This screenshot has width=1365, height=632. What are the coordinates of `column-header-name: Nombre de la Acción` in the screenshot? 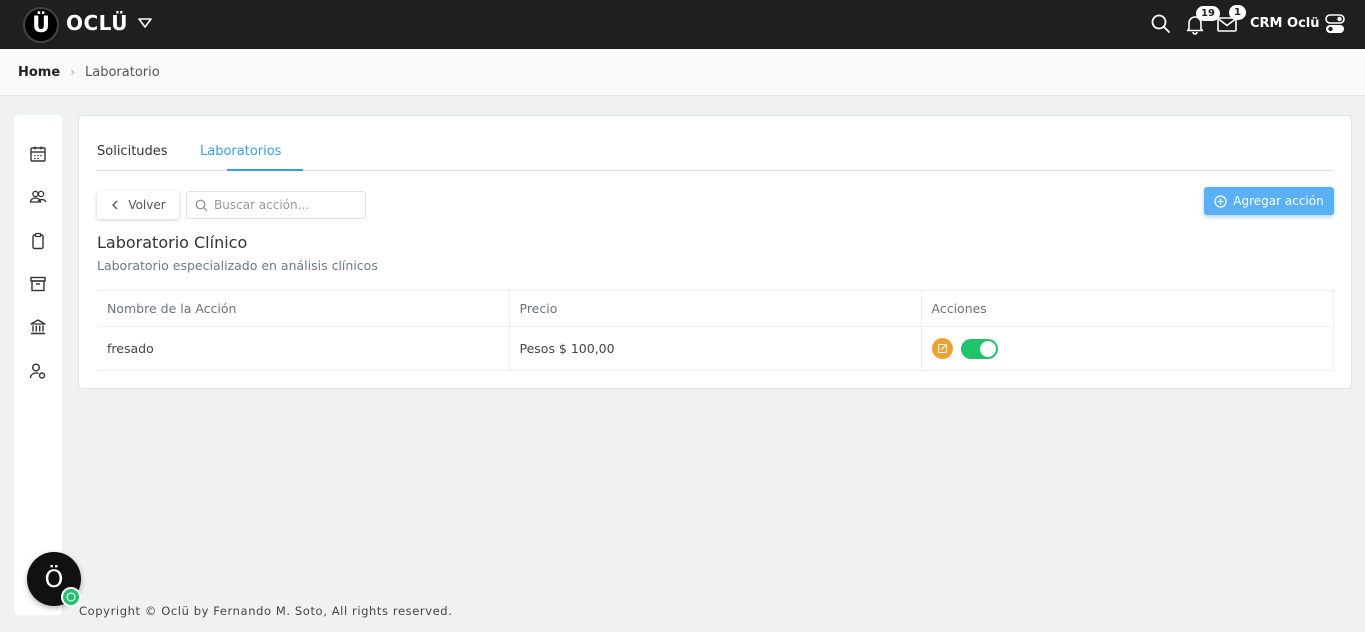 It's located at (303, 308).